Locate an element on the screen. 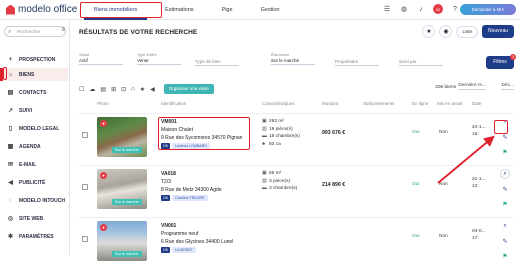 The image size is (520, 265). document-icon: ▯ is located at coordinates (10, 129).